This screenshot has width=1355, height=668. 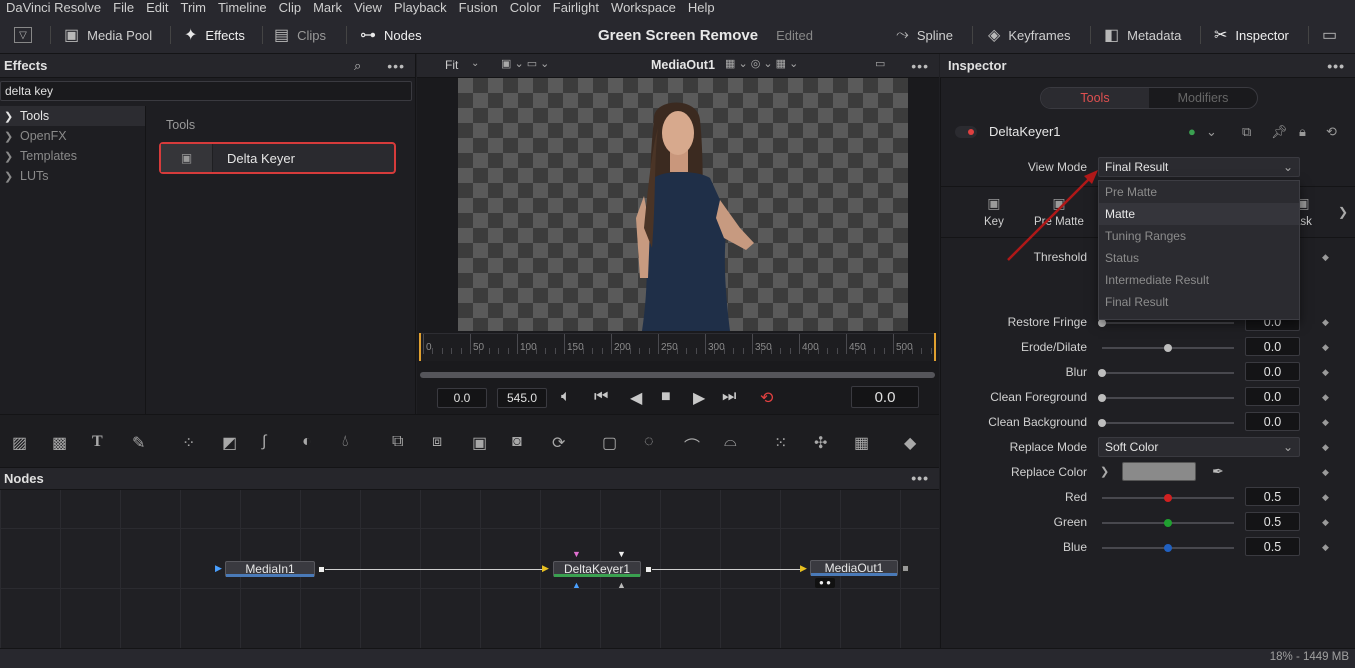 What do you see at coordinates (677, 347) in the screenshot?
I see `timeline-ruler: 050100150200250300350400450500` at bounding box center [677, 347].